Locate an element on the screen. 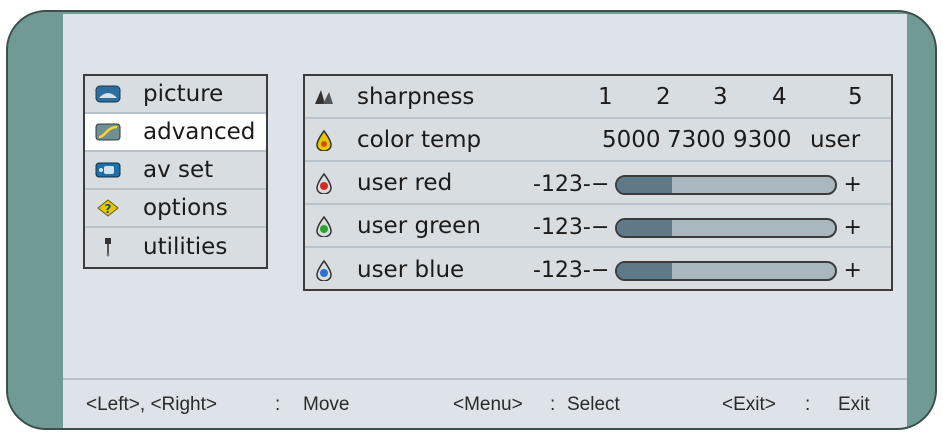  user-red-slider is located at coordinates (726, 184).